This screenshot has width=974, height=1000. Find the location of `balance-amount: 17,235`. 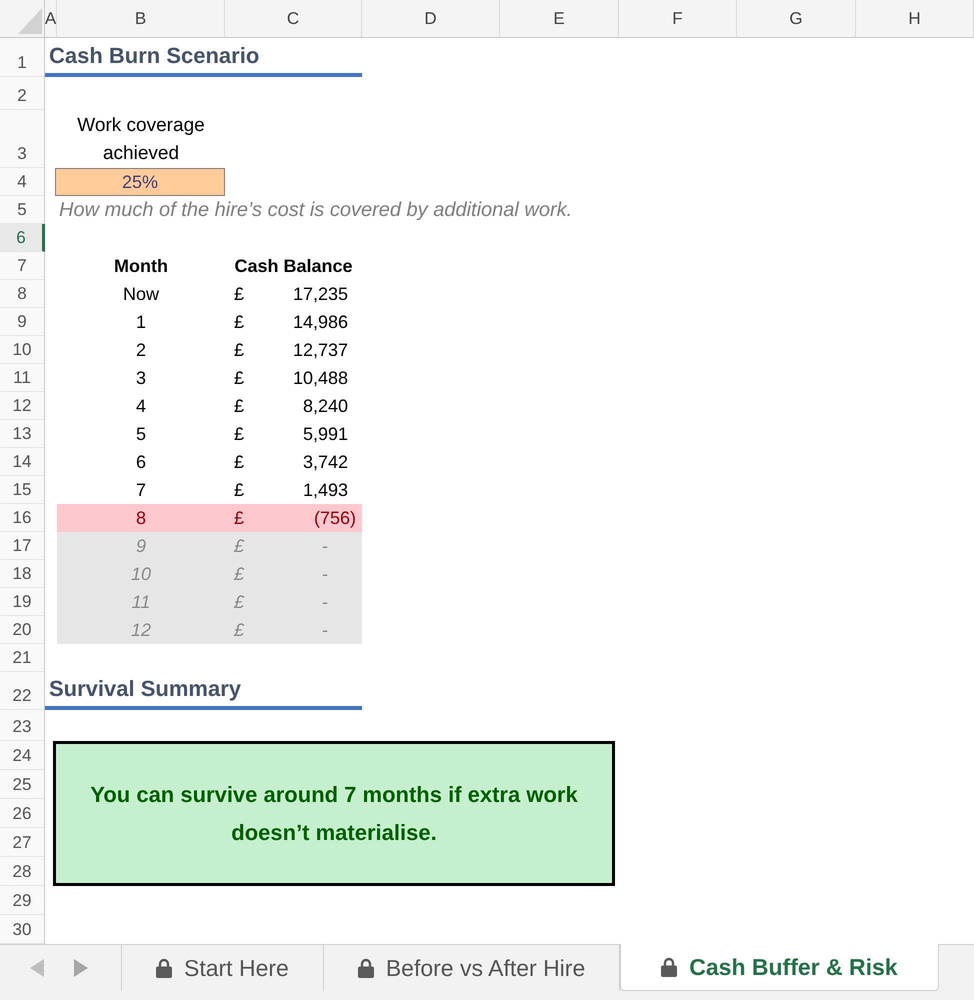

balance-amount: 17,235 is located at coordinates (320, 294).